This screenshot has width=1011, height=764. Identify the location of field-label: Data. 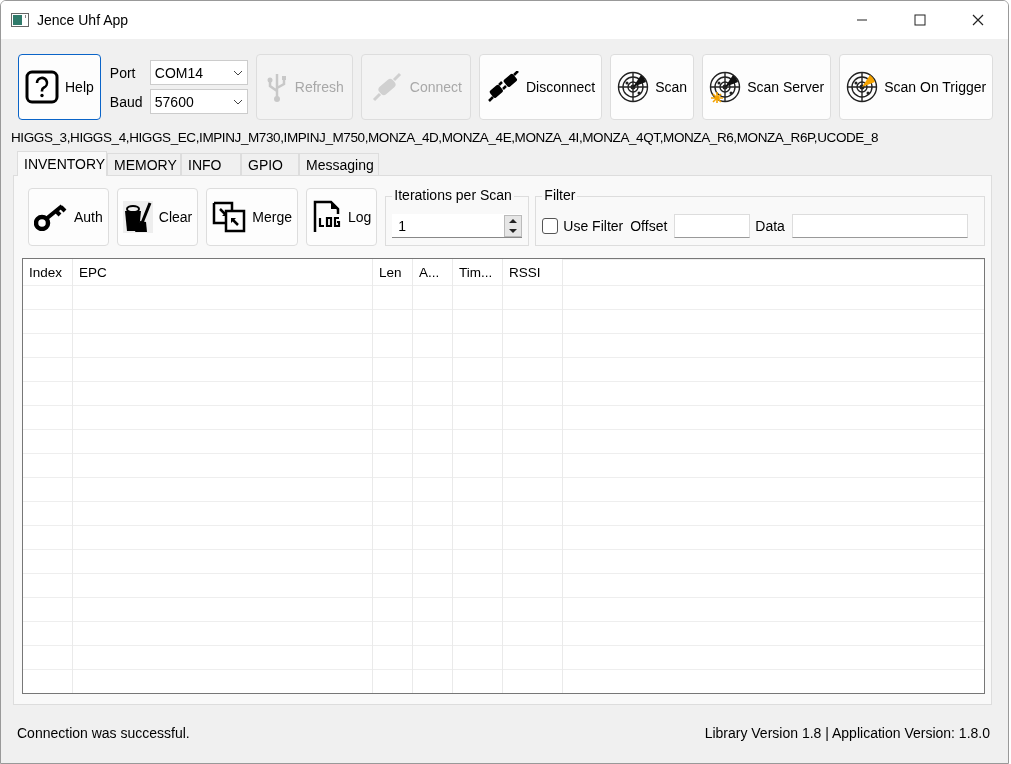
(770, 226).